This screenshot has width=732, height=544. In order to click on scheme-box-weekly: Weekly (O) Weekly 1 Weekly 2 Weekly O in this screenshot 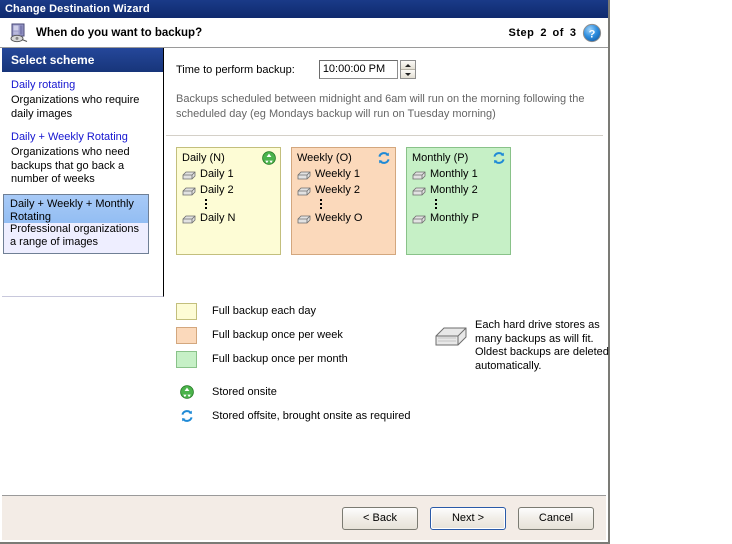, I will do `click(343, 201)`.